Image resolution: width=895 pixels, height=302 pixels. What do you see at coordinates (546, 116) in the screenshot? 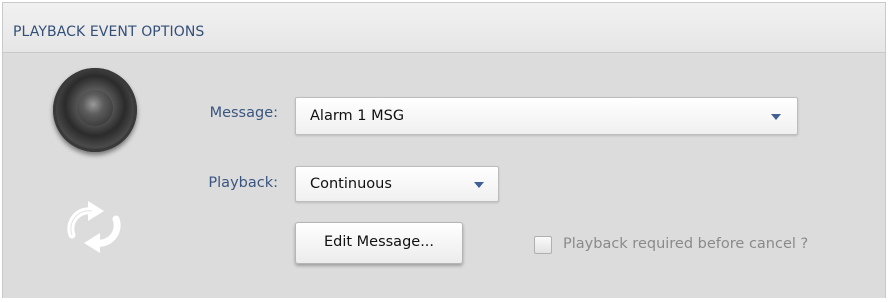
I see `message-select: Alarm 1 MSG` at bounding box center [546, 116].